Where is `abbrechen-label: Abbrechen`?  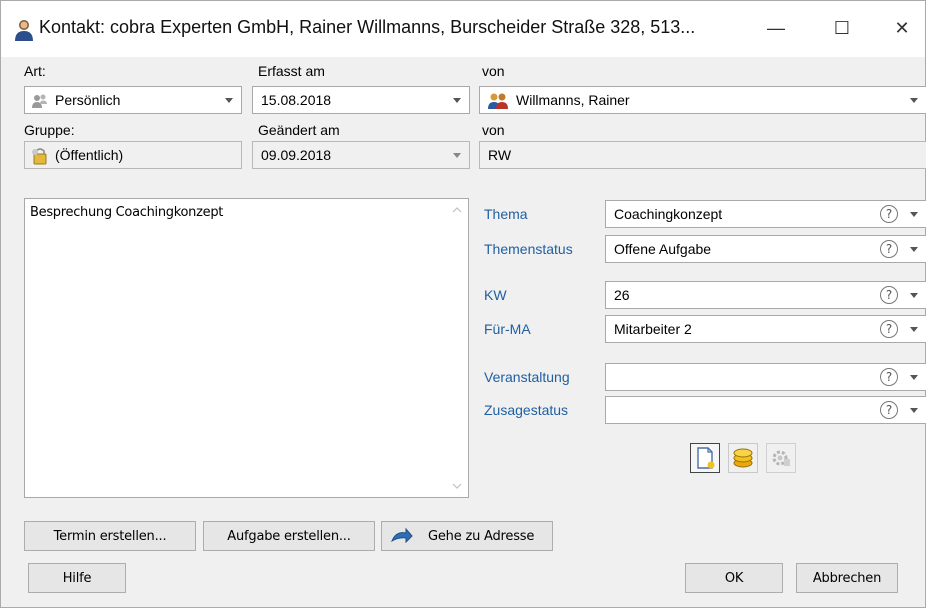
abbrechen-label: Abbrechen is located at coordinates (847, 578).